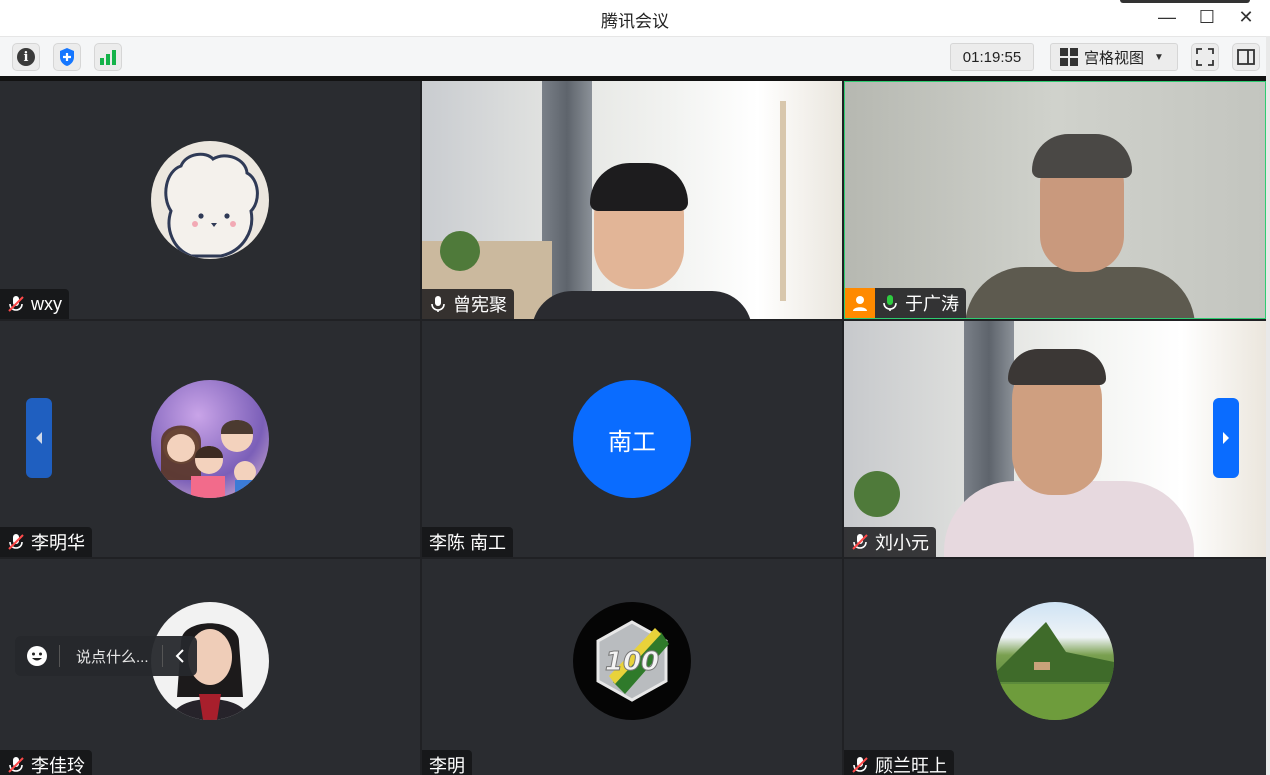 The image size is (1270, 775). Describe the element at coordinates (58, 765) in the screenshot. I see `participant-name: 李佳玲` at that location.